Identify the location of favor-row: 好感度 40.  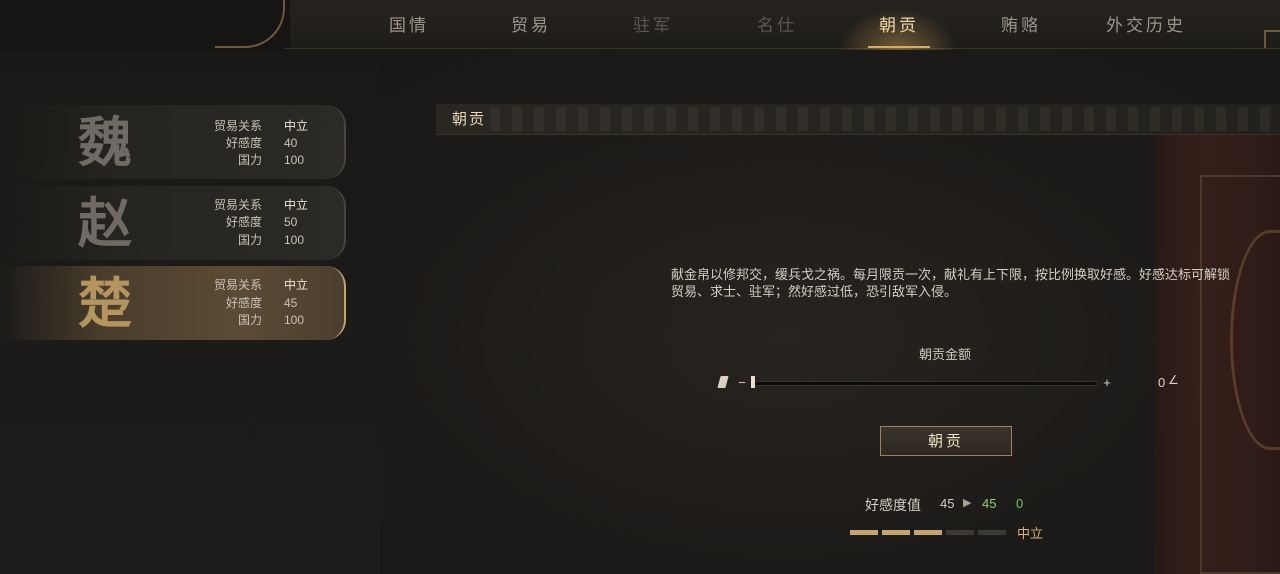
(255, 143).